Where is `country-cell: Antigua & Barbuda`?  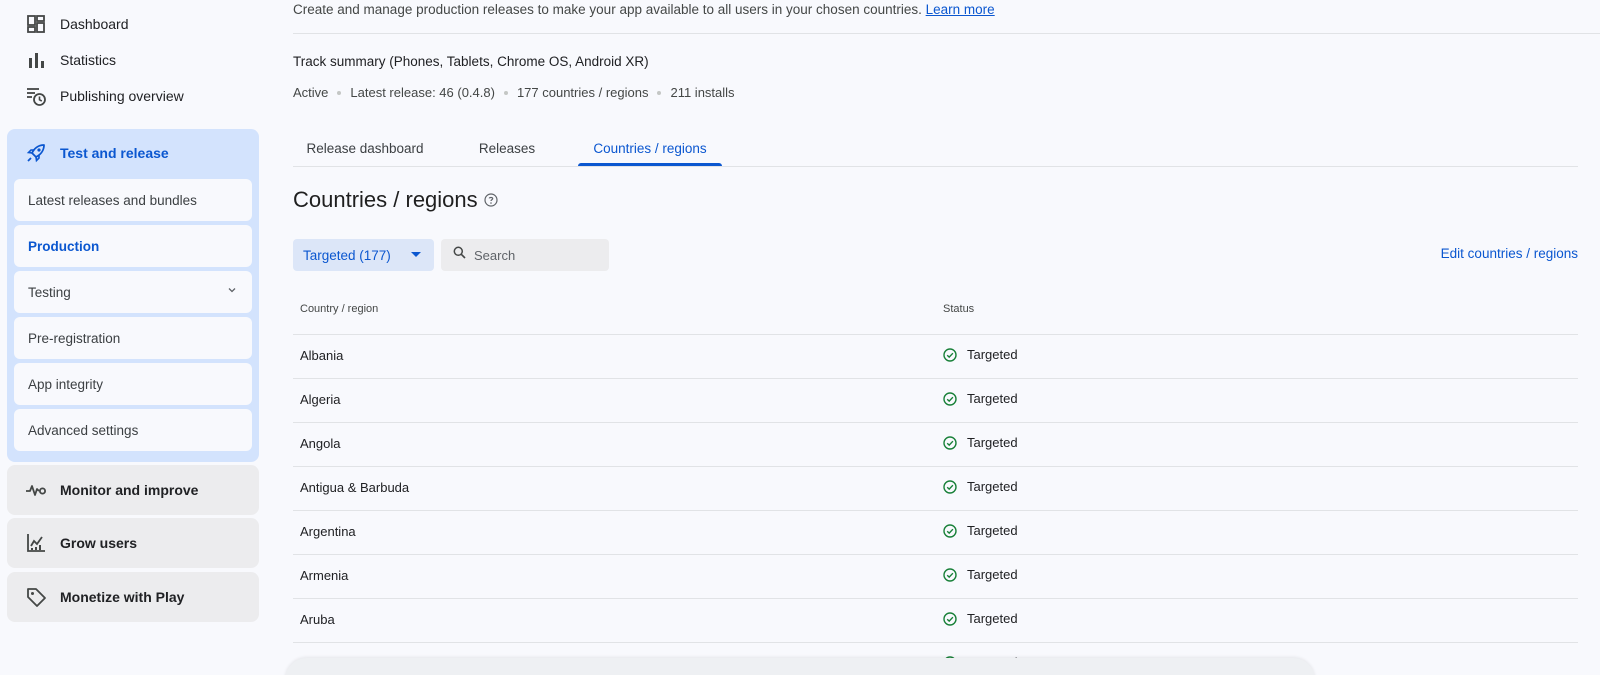
country-cell: Antigua & Barbuda is located at coordinates (355, 487).